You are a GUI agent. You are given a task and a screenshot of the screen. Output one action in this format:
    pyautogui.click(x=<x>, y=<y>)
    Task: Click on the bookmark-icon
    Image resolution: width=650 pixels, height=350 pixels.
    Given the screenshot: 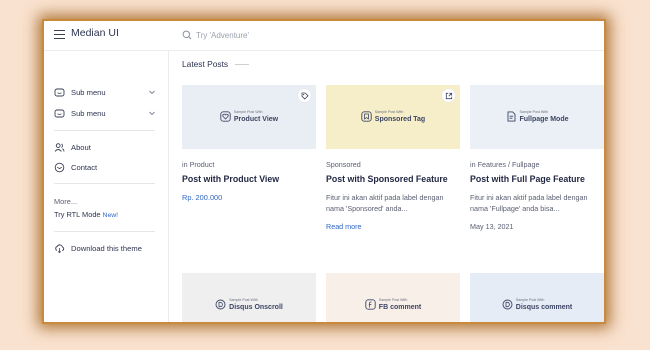 What is the action you would take?
    pyautogui.click(x=366, y=116)
    